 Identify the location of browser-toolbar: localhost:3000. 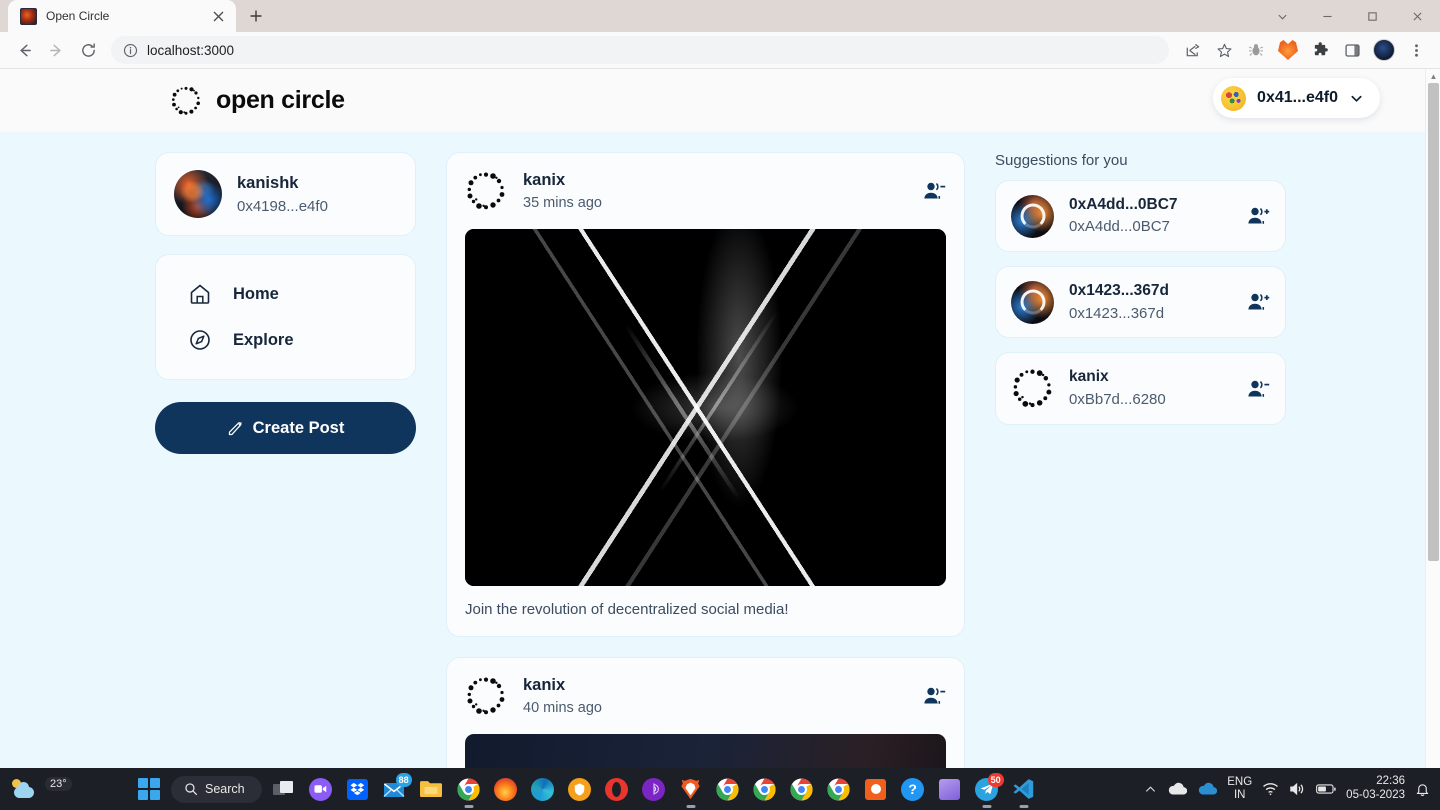
(720, 50).